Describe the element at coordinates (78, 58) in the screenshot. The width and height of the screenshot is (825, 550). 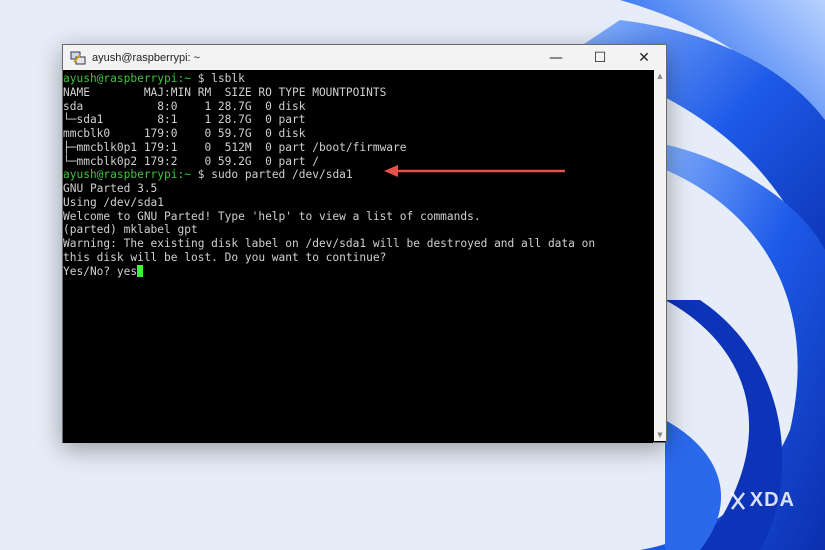
I see `putty-icon` at that location.